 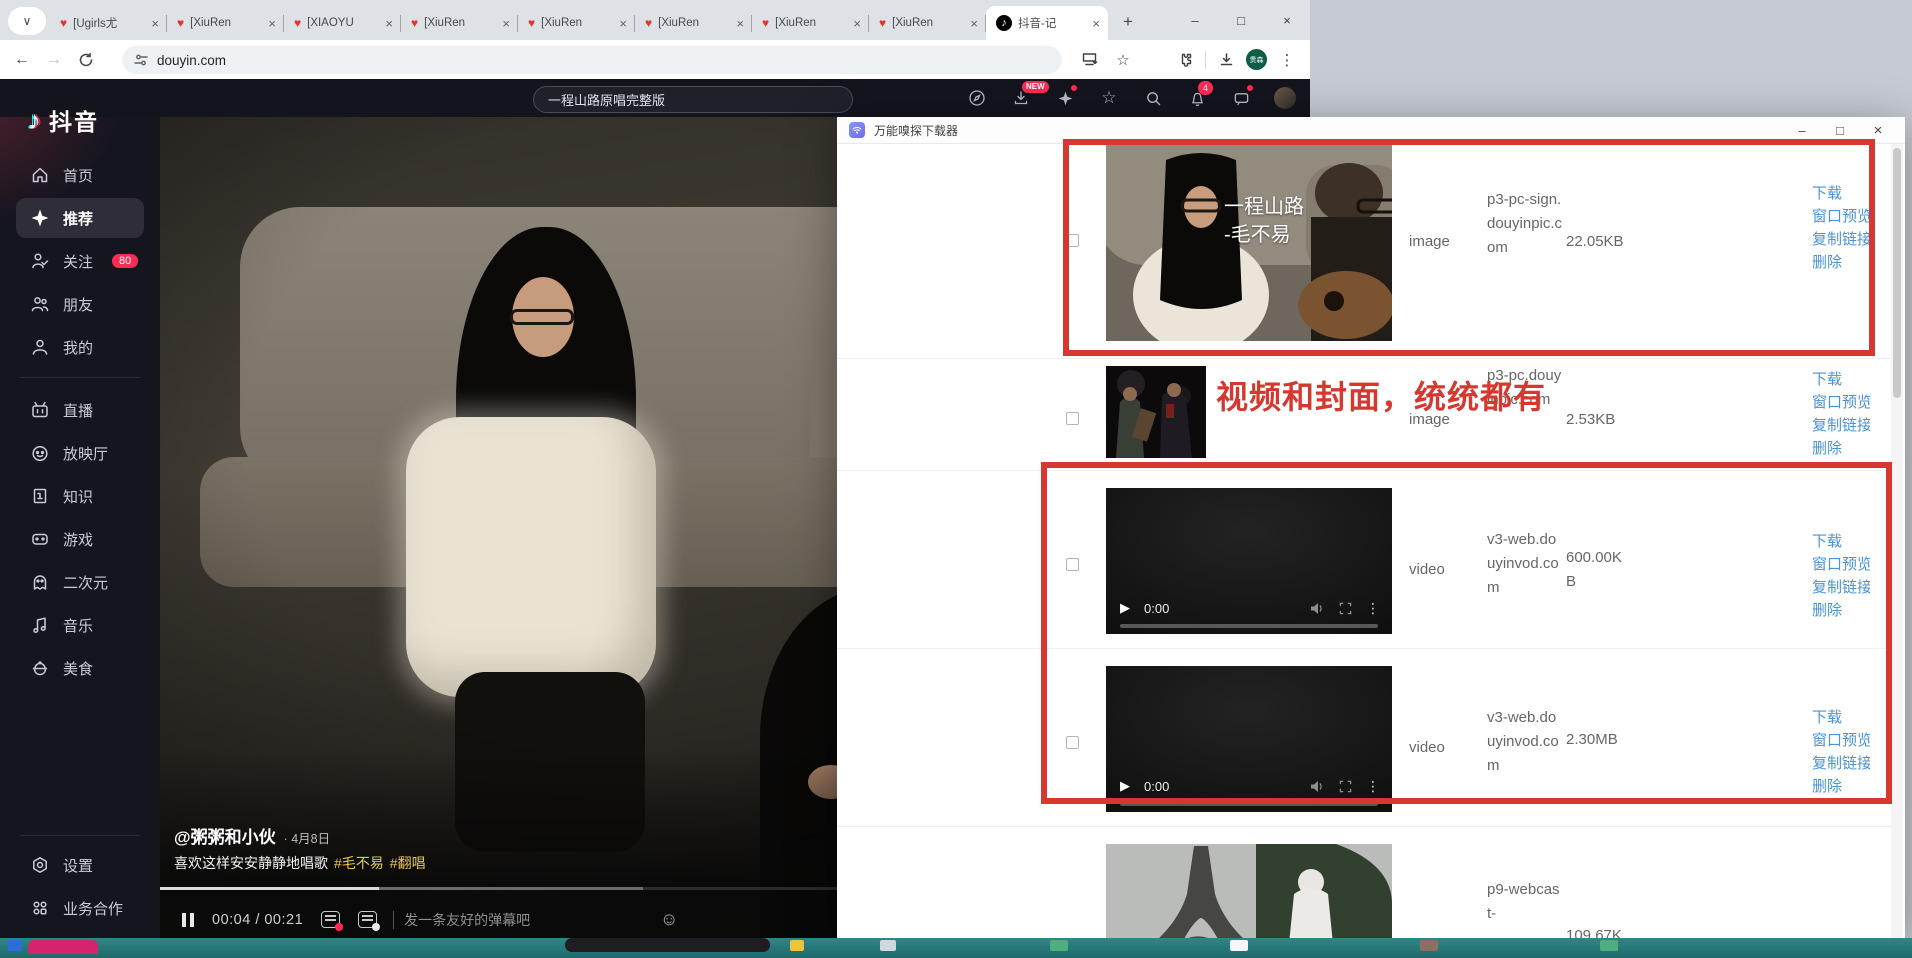 I want to click on quick-access-icon, so click(x=977, y=98).